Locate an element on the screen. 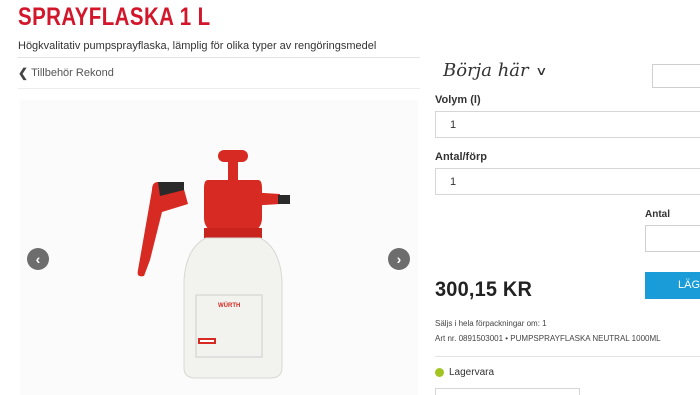  arrow-right-icon: › is located at coordinates (399, 259).